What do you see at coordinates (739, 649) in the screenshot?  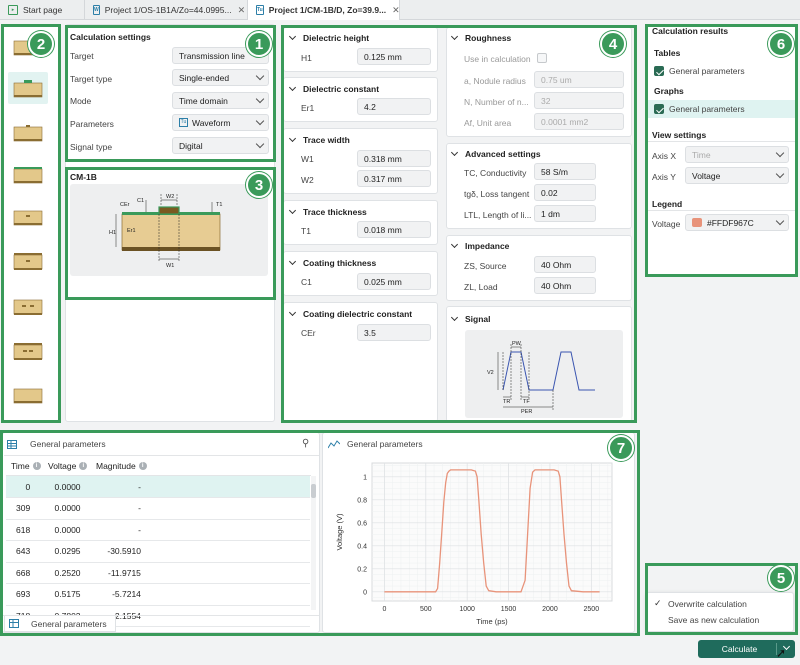 I see `button-label: Calculate` at bounding box center [739, 649].